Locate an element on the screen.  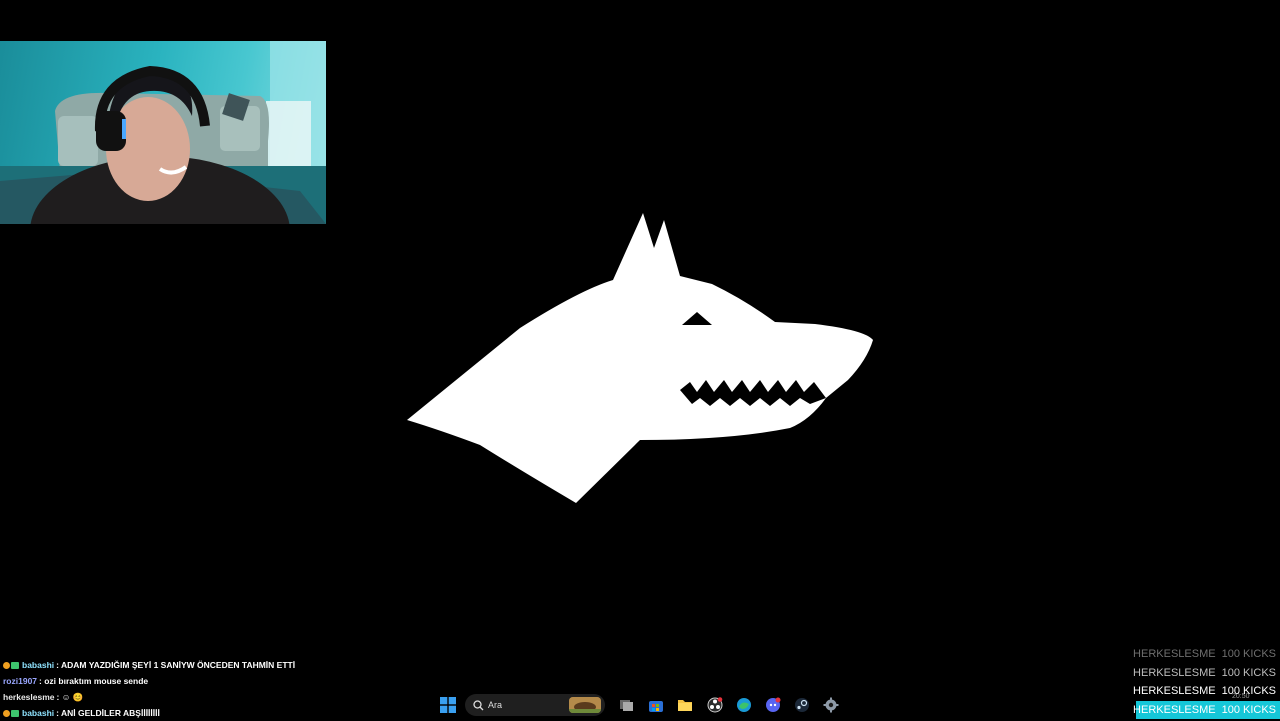
task-view-icon is located at coordinates (627, 705).